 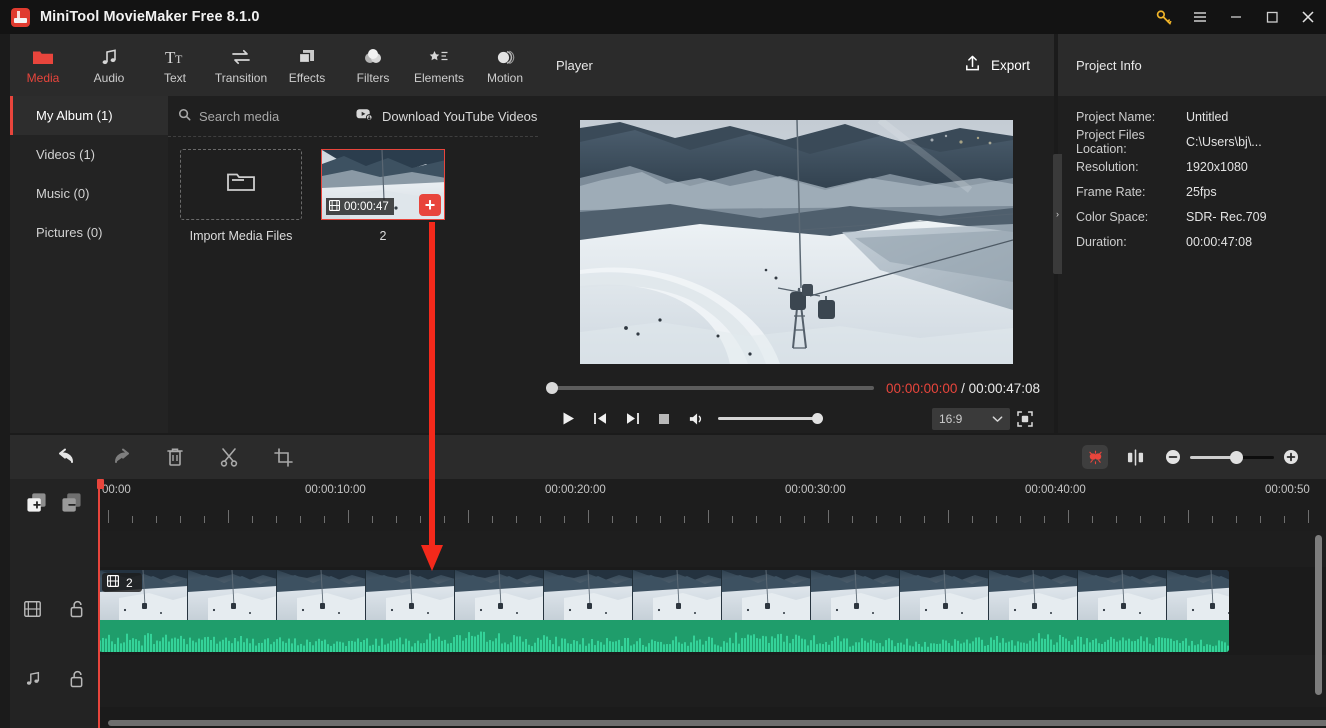 What do you see at coordinates (366, 206) in the screenshot?
I see `media-duration: 00:00:47` at bounding box center [366, 206].